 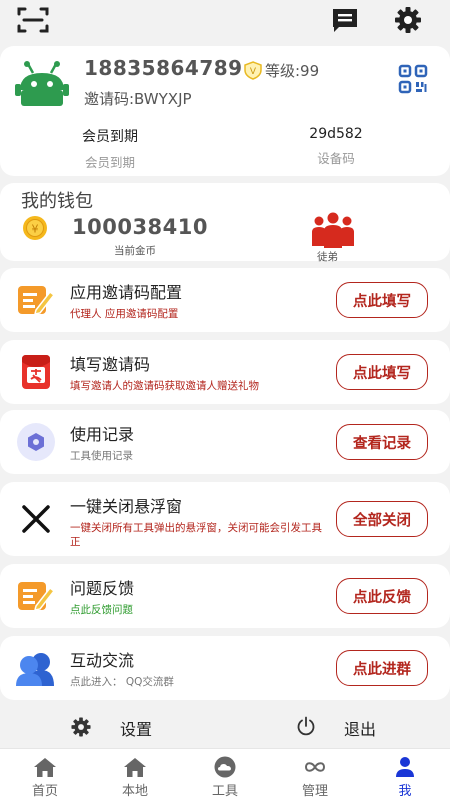 What do you see at coordinates (405, 767) in the screenshot?
I see `person-icon` at bounding box center [405, 767].